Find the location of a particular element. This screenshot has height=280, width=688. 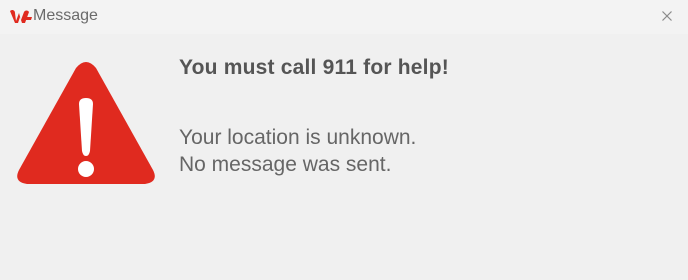

message-line: Your location is unknown. is located at coordinates (298, 137).